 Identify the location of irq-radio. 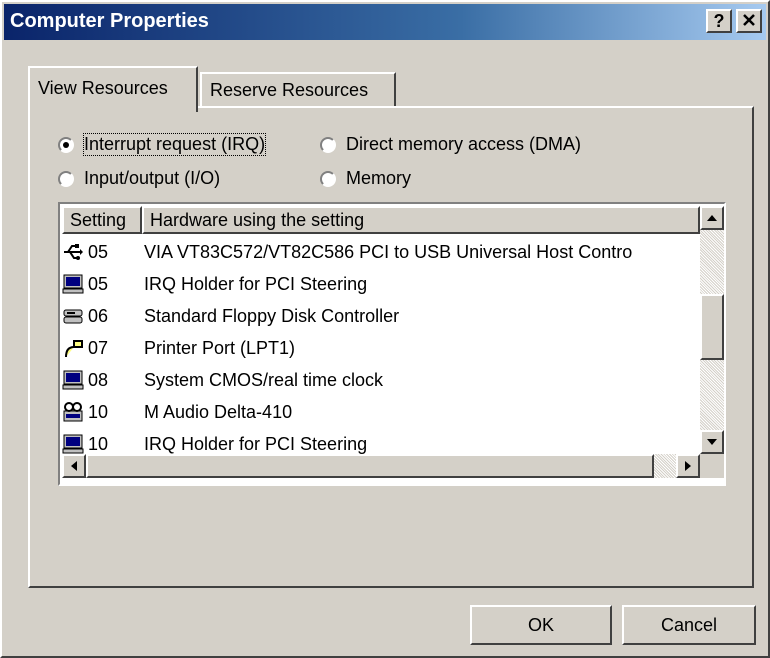
(66, 144).